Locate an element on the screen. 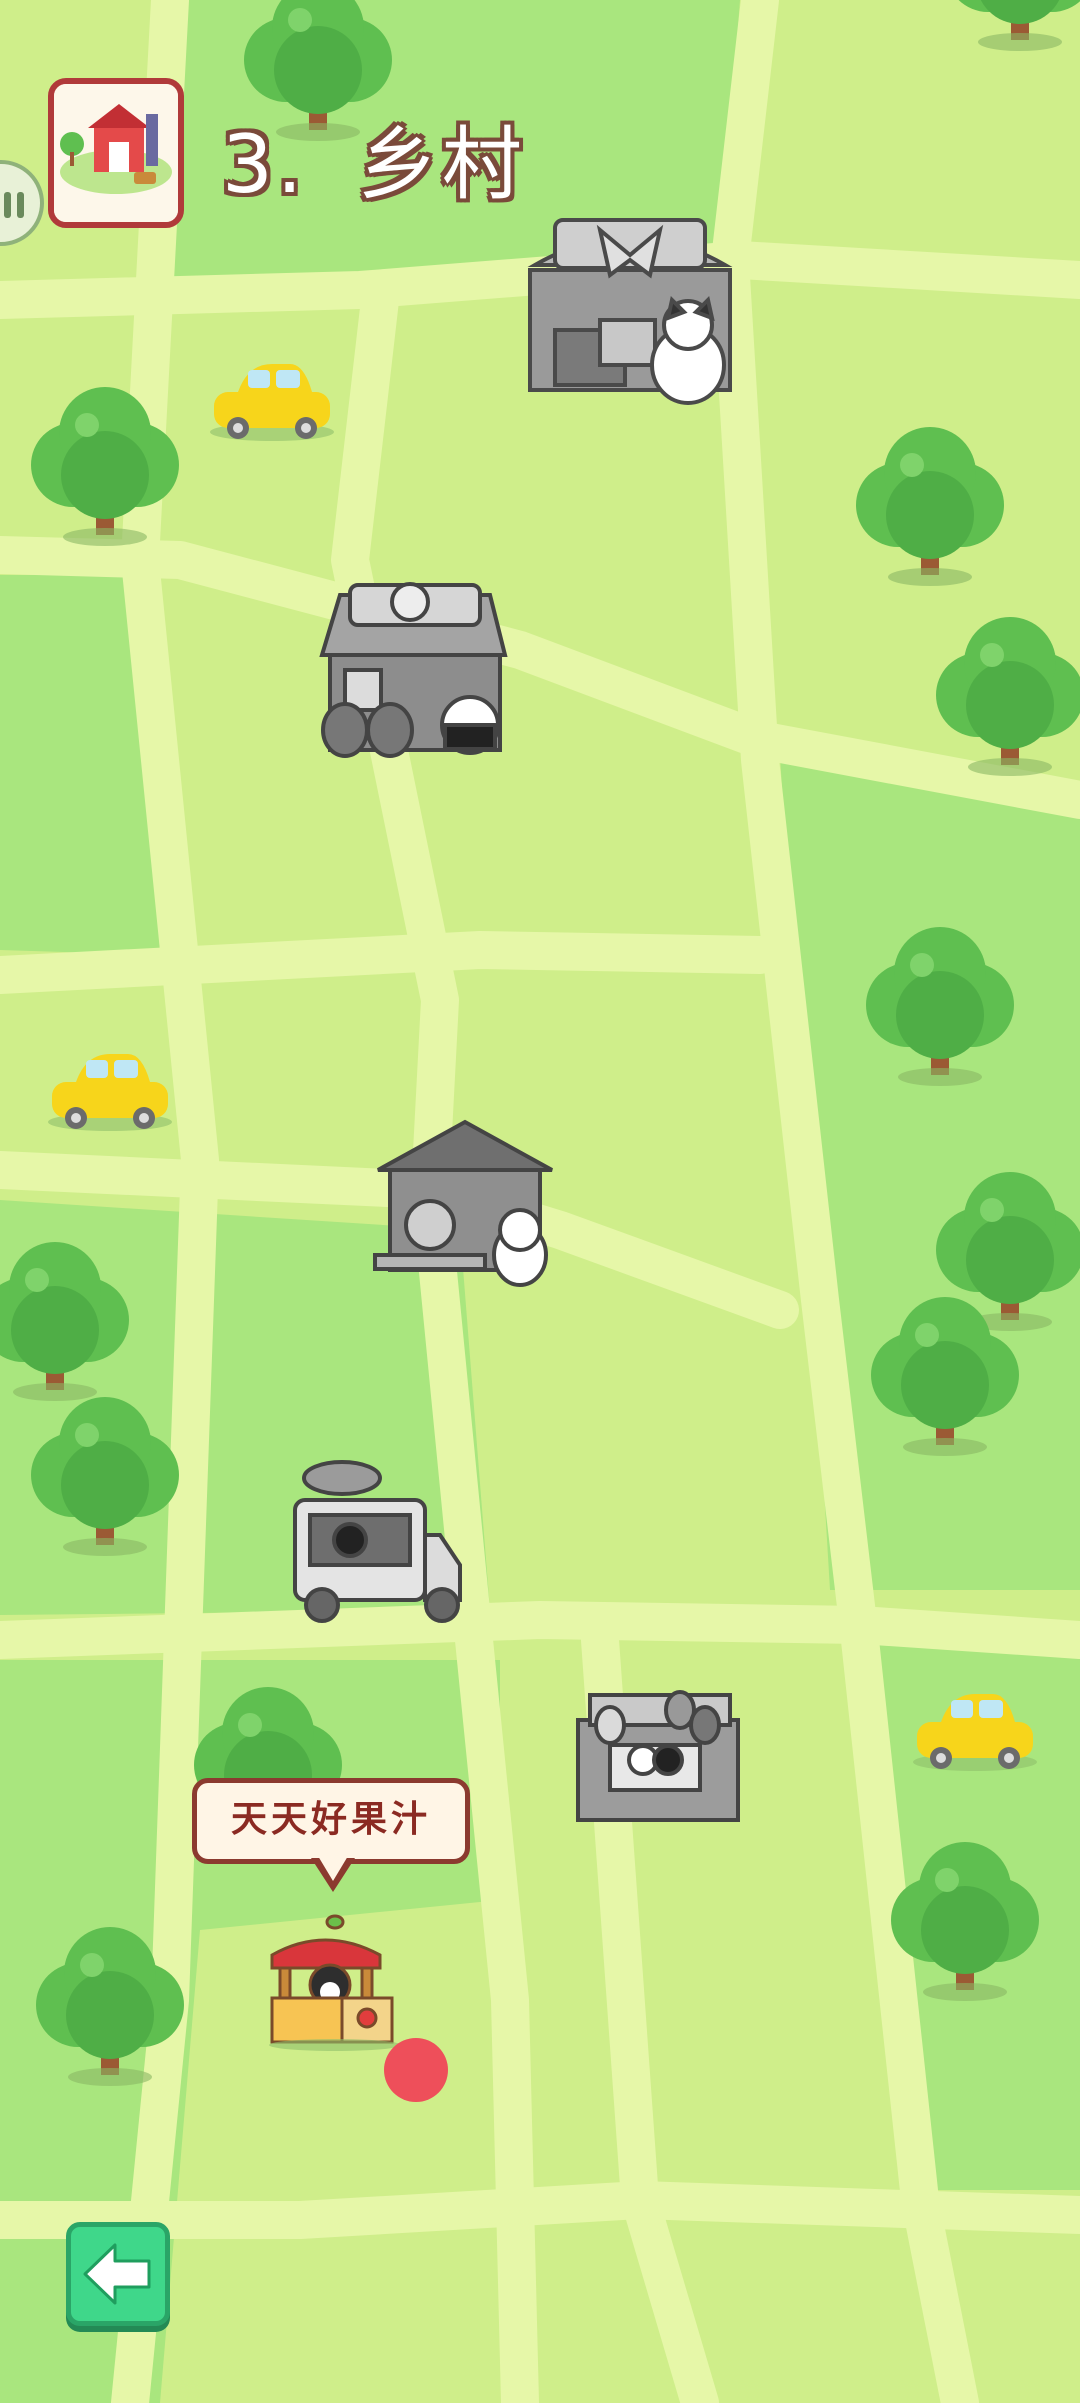 This screenshot has height=2403, width=1080. level-title: 3. 乡村 is located at coordinates (374, 158).